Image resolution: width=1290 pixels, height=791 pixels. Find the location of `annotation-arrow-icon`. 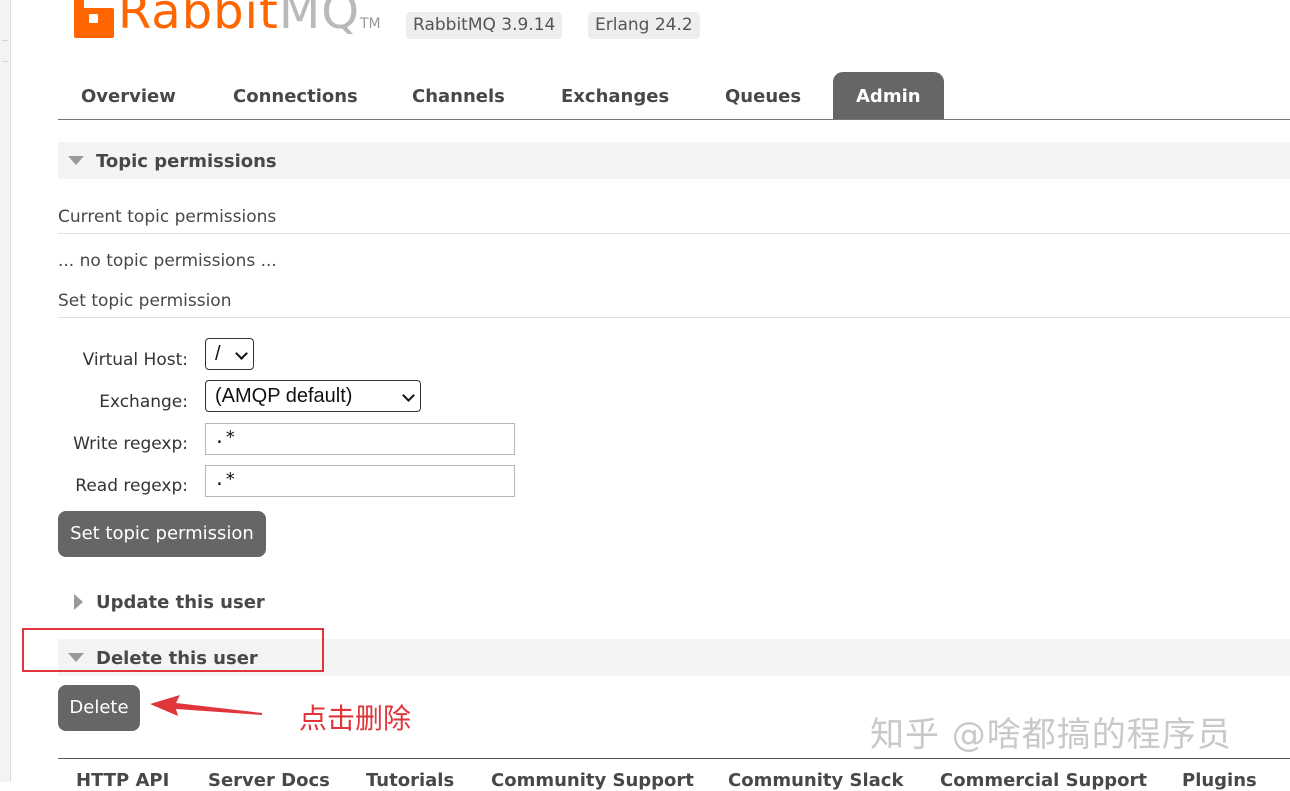

annotation-arrow-icon is located at coordinates (206, 705).